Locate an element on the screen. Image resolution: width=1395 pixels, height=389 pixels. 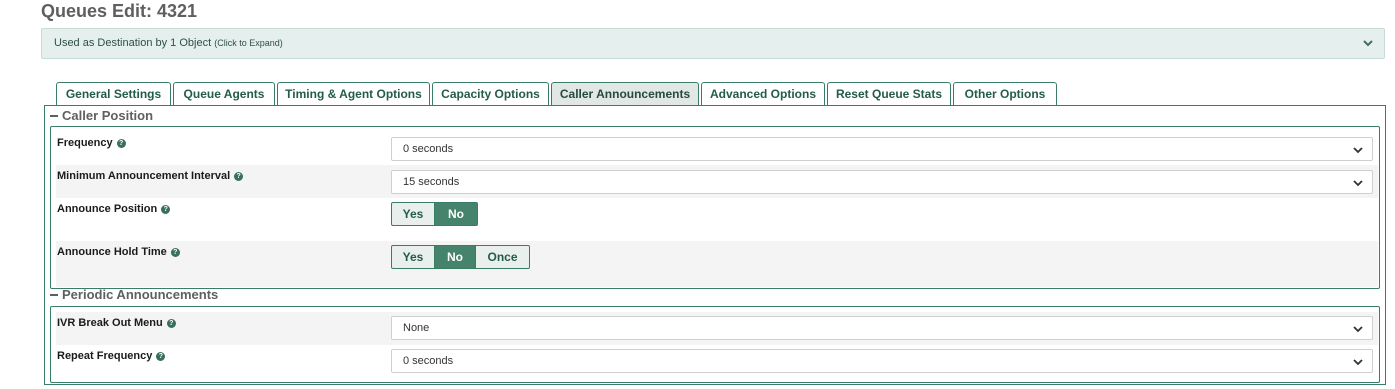
announce-hold-time-row: Announce Hold Time? is located at coordinates (717, 264).